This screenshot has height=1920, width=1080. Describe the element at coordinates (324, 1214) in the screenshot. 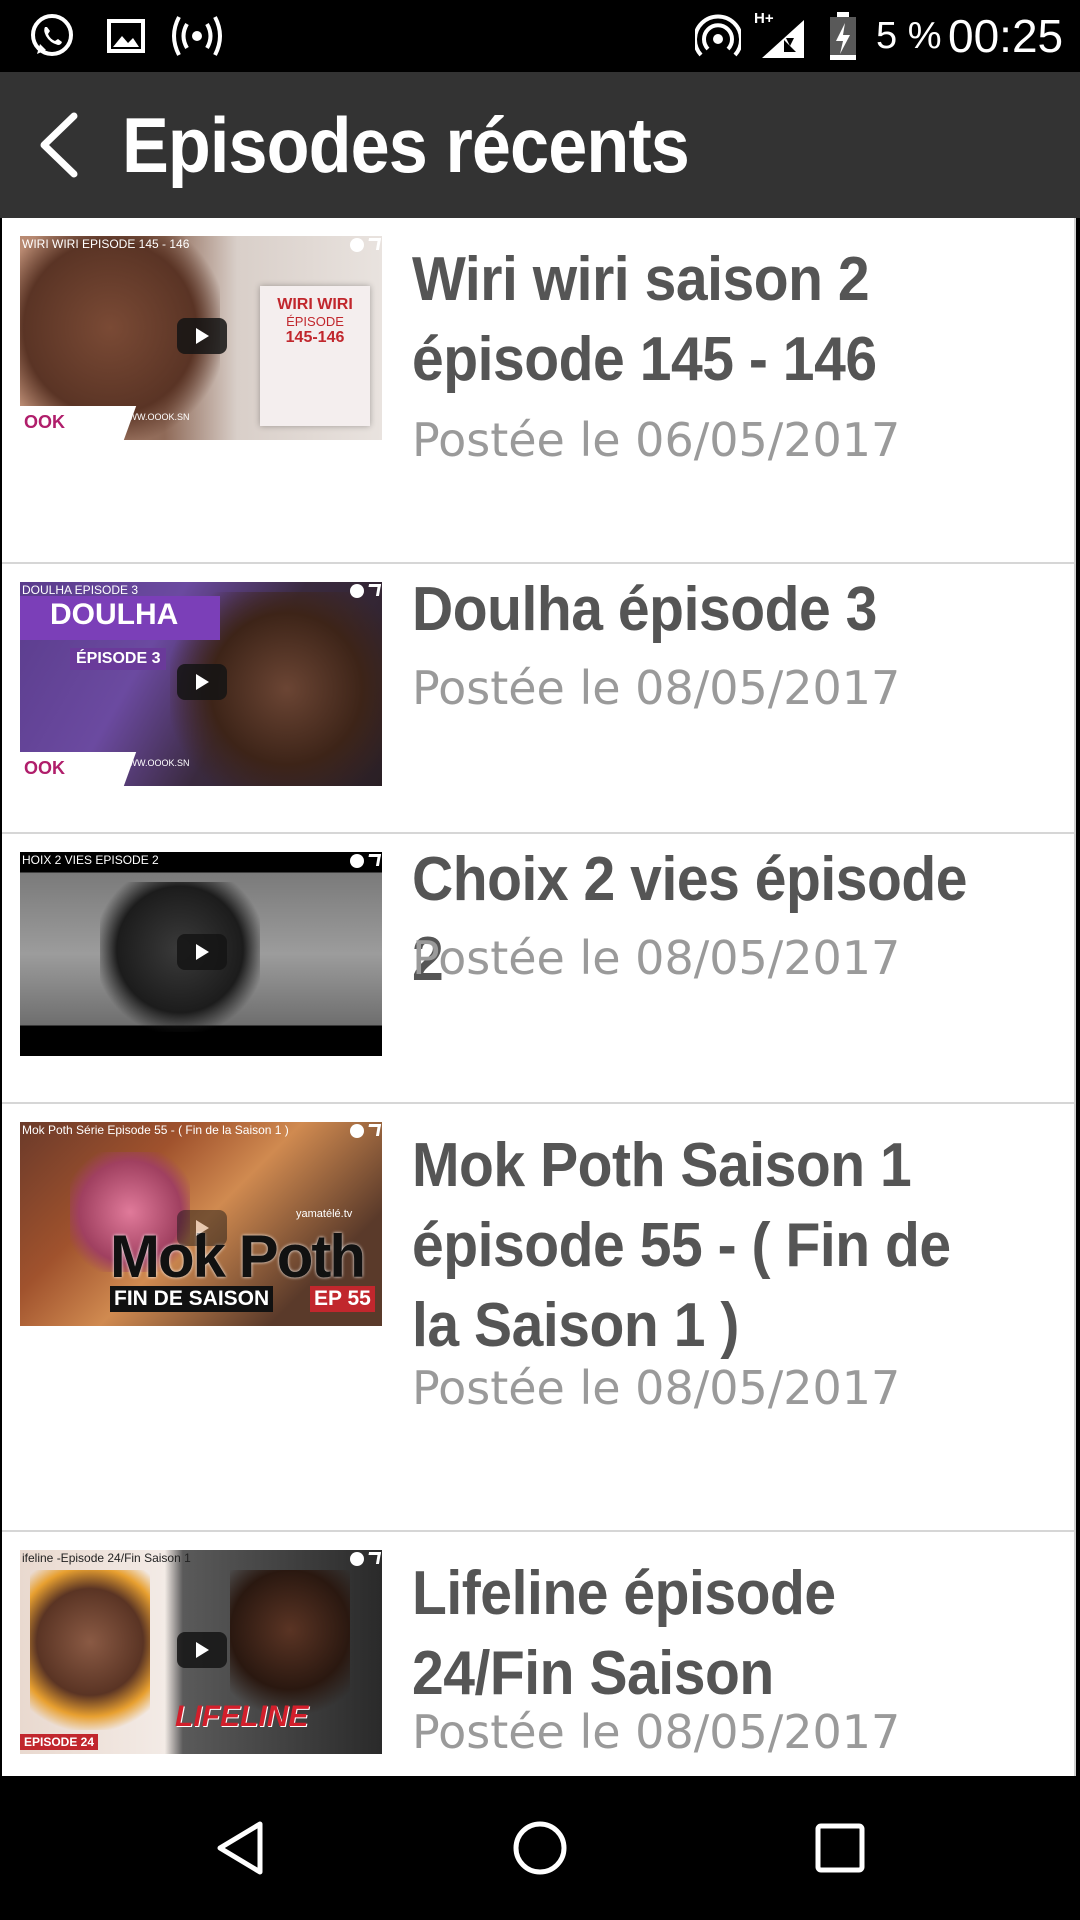

I see `thumbnail-site: yamatélé.tv` at that location.